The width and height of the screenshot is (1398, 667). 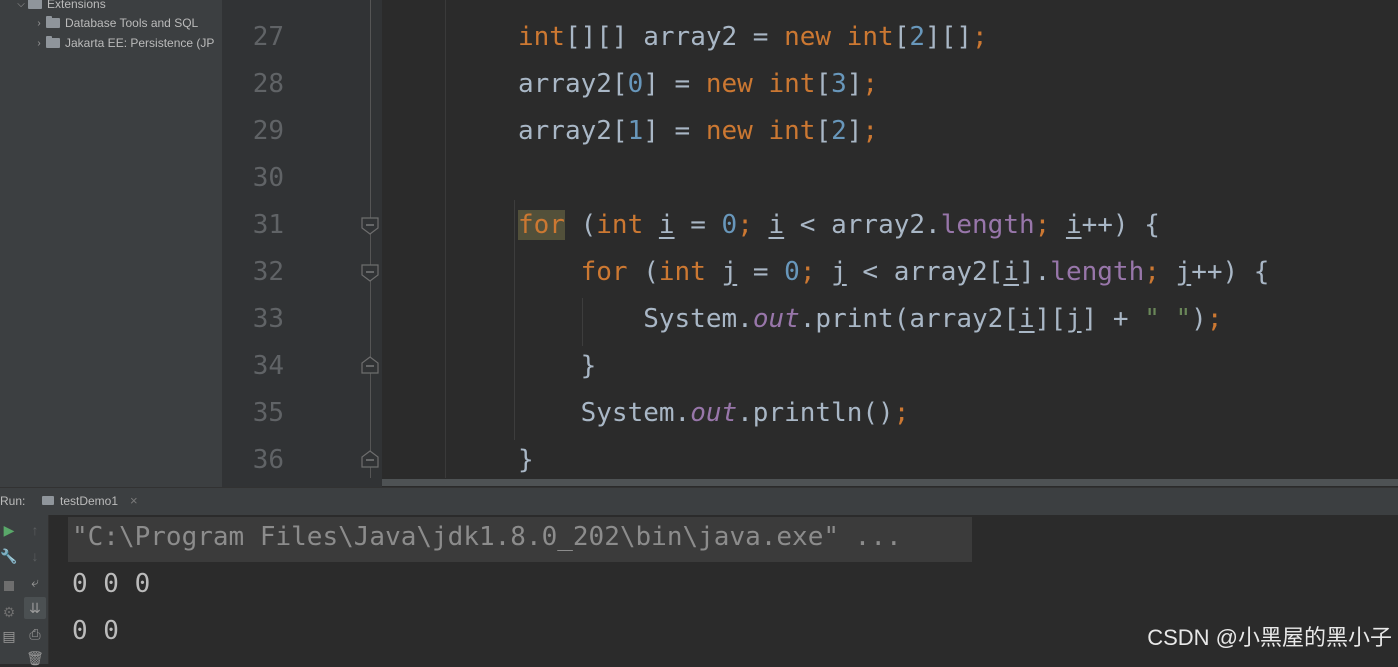 I want to click on chevron-down-icon: ⌵, so click(x=21, y=5).